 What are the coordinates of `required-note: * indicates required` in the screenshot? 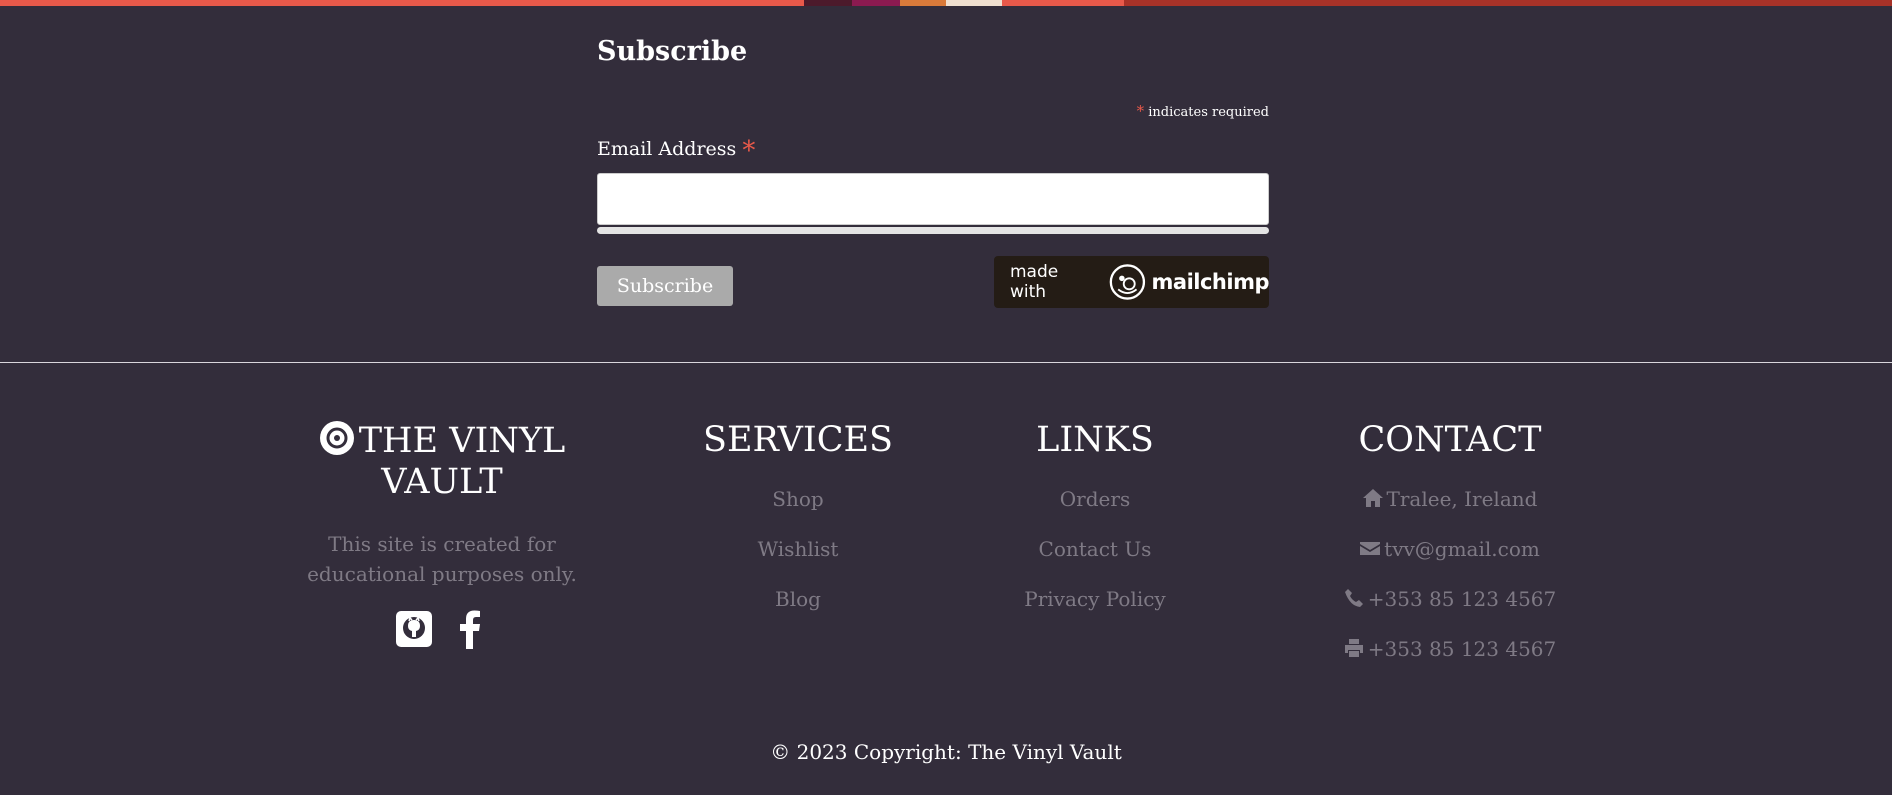 It's located at (1203, 111).